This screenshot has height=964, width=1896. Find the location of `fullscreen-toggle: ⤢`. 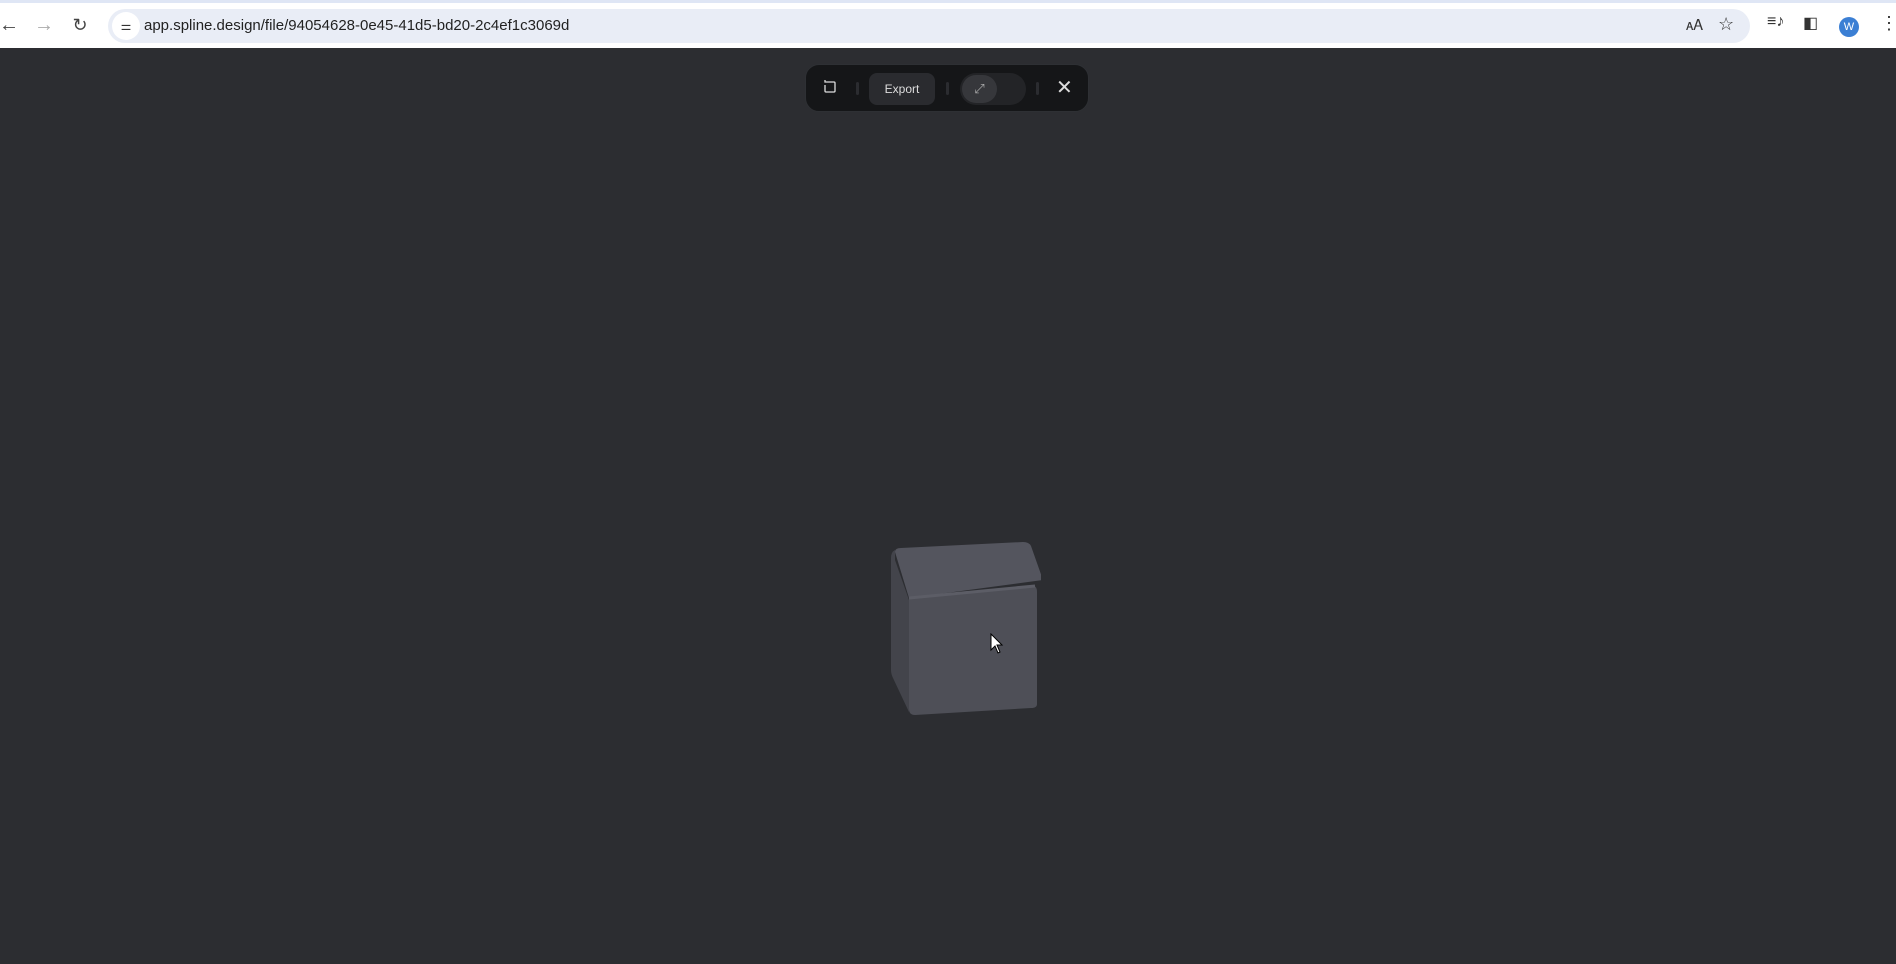

fullscreen-toggle: ⤢ is located at coordinates (993, 89).